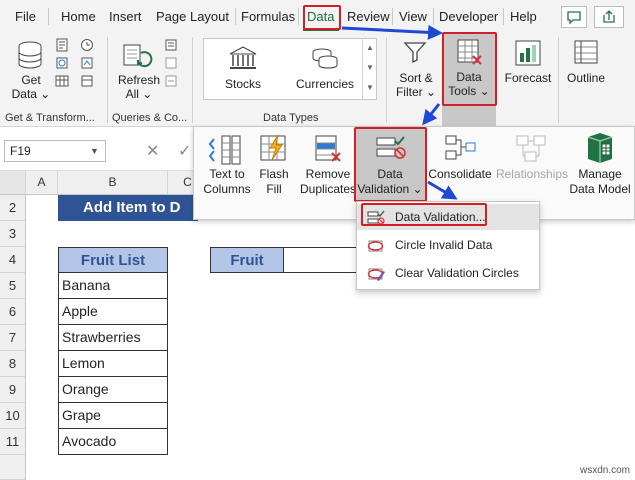 The width and height of the screenshot is (635, 480). I want to click on arrow-tools-to-flyout, so click(431, 114).